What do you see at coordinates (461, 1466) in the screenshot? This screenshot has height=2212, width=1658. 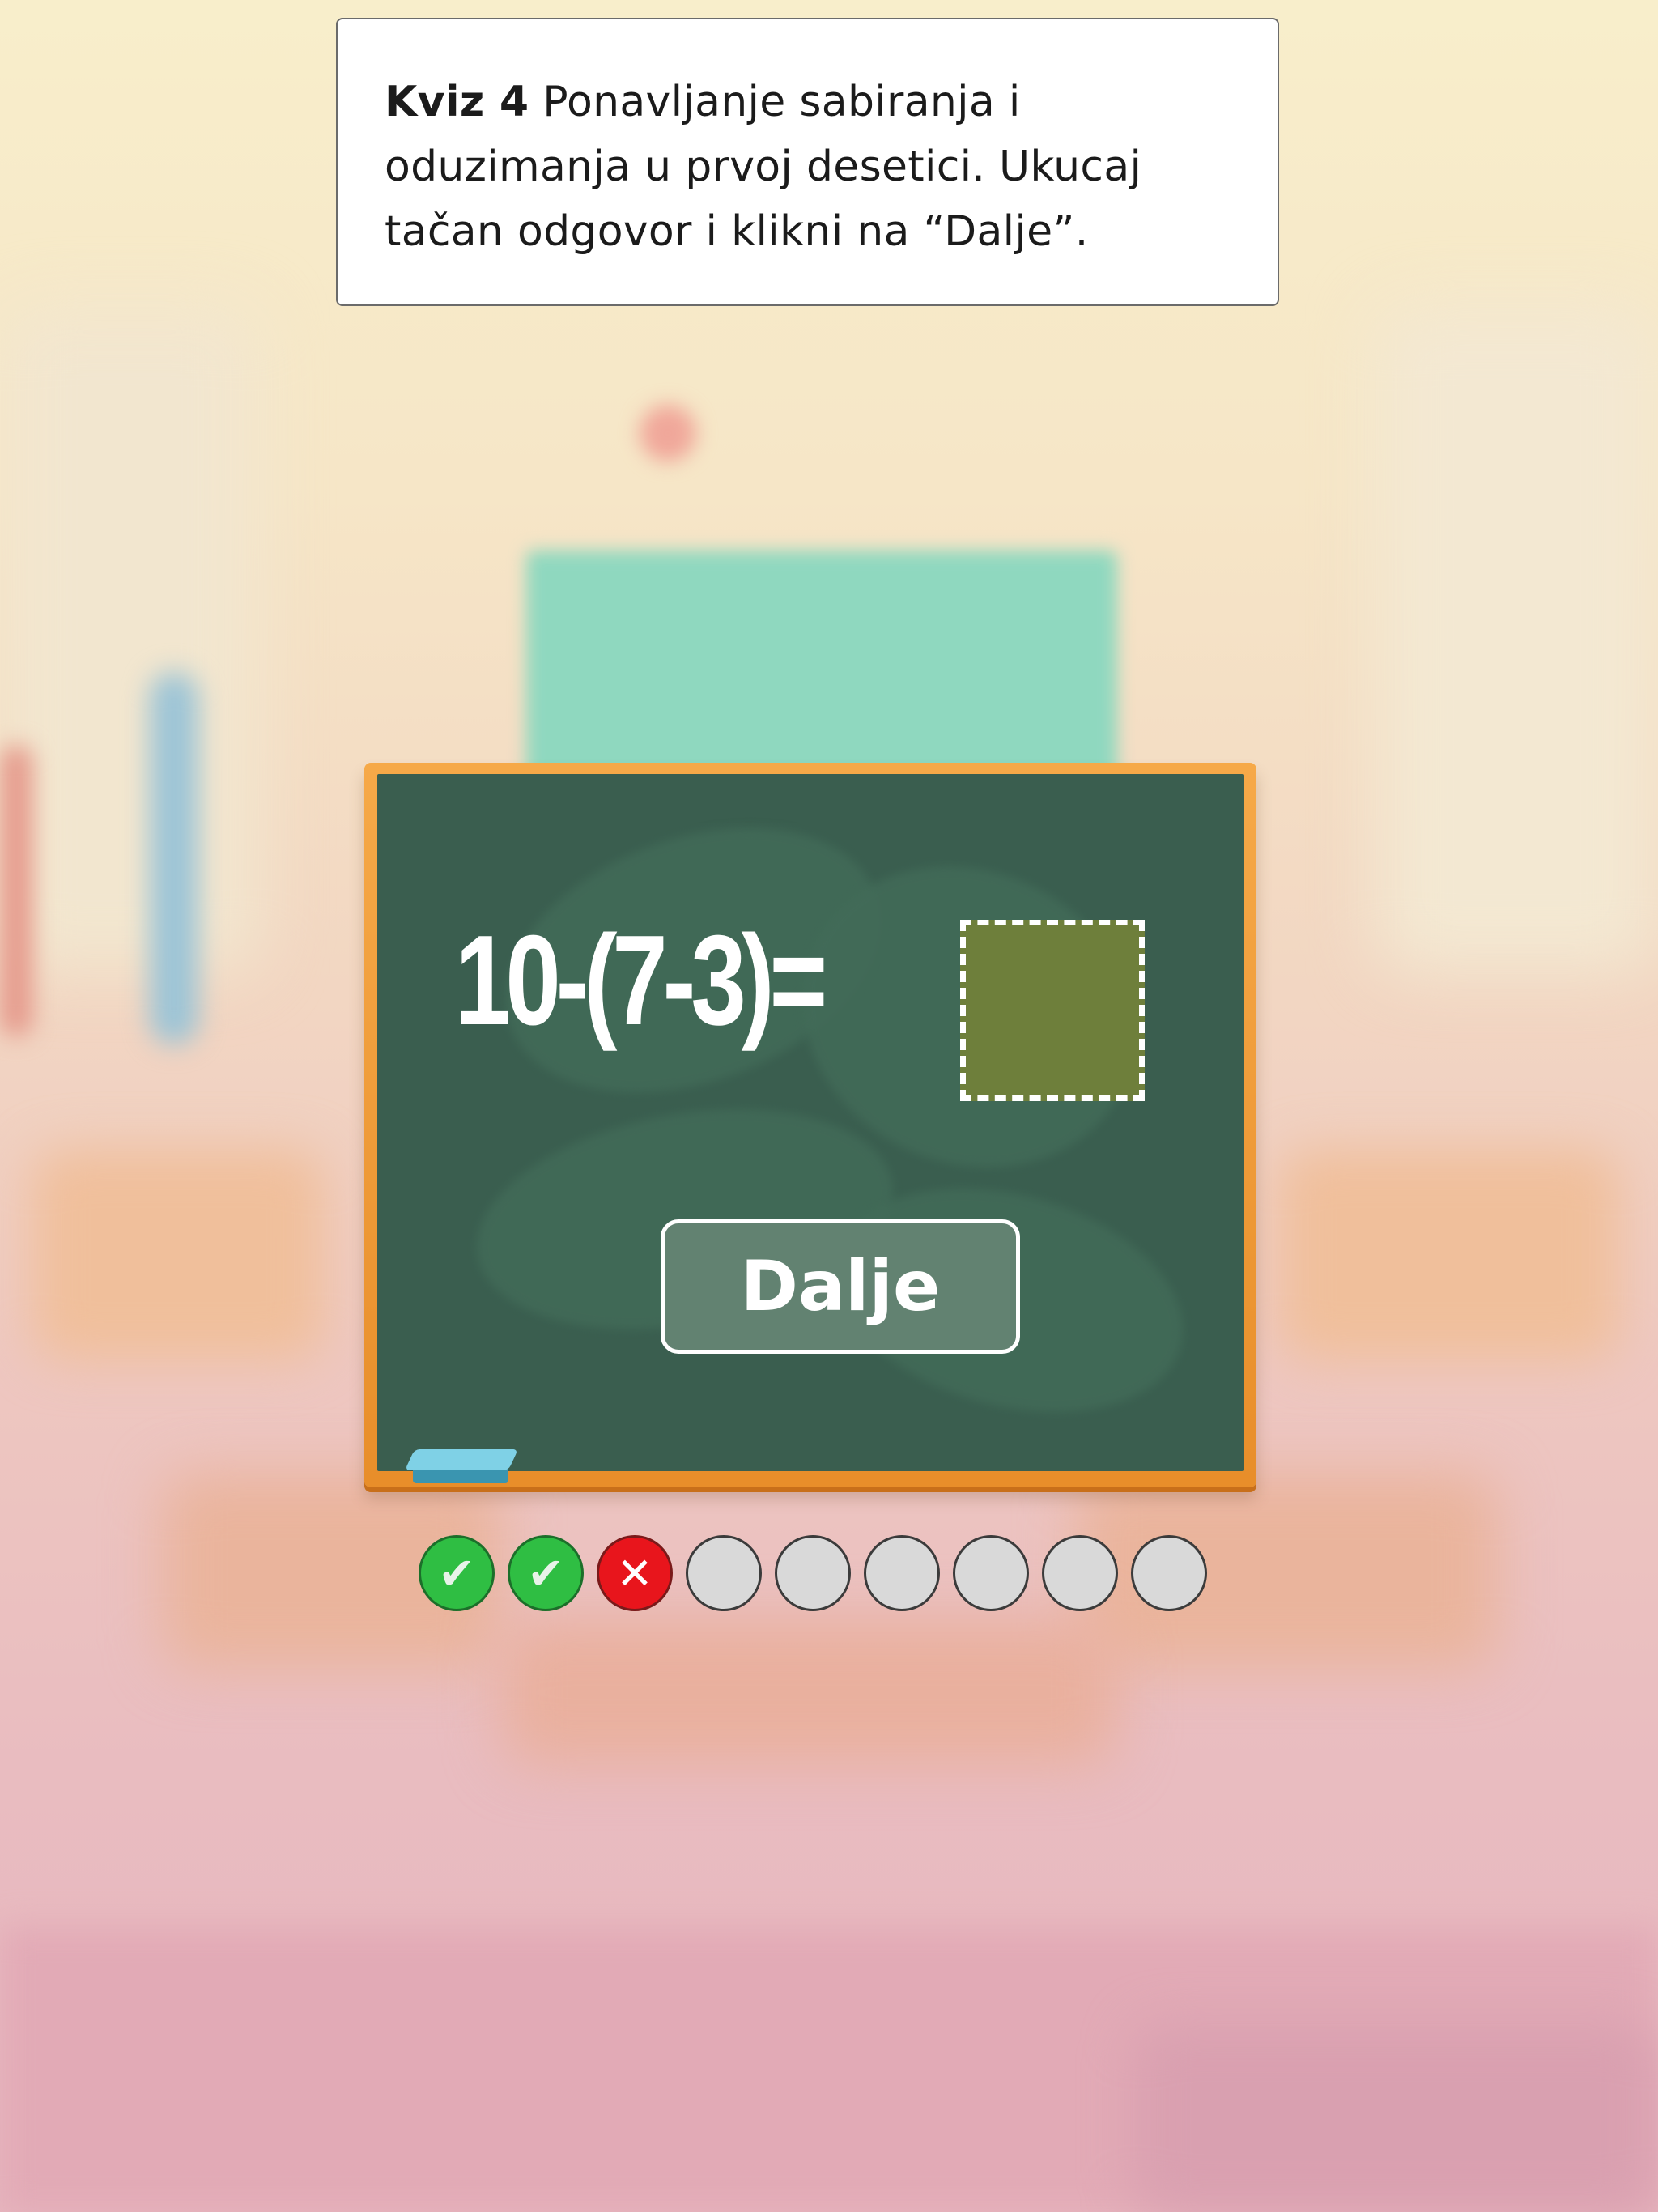 I see `eraser-icon` at bounding box center [461, 1466].